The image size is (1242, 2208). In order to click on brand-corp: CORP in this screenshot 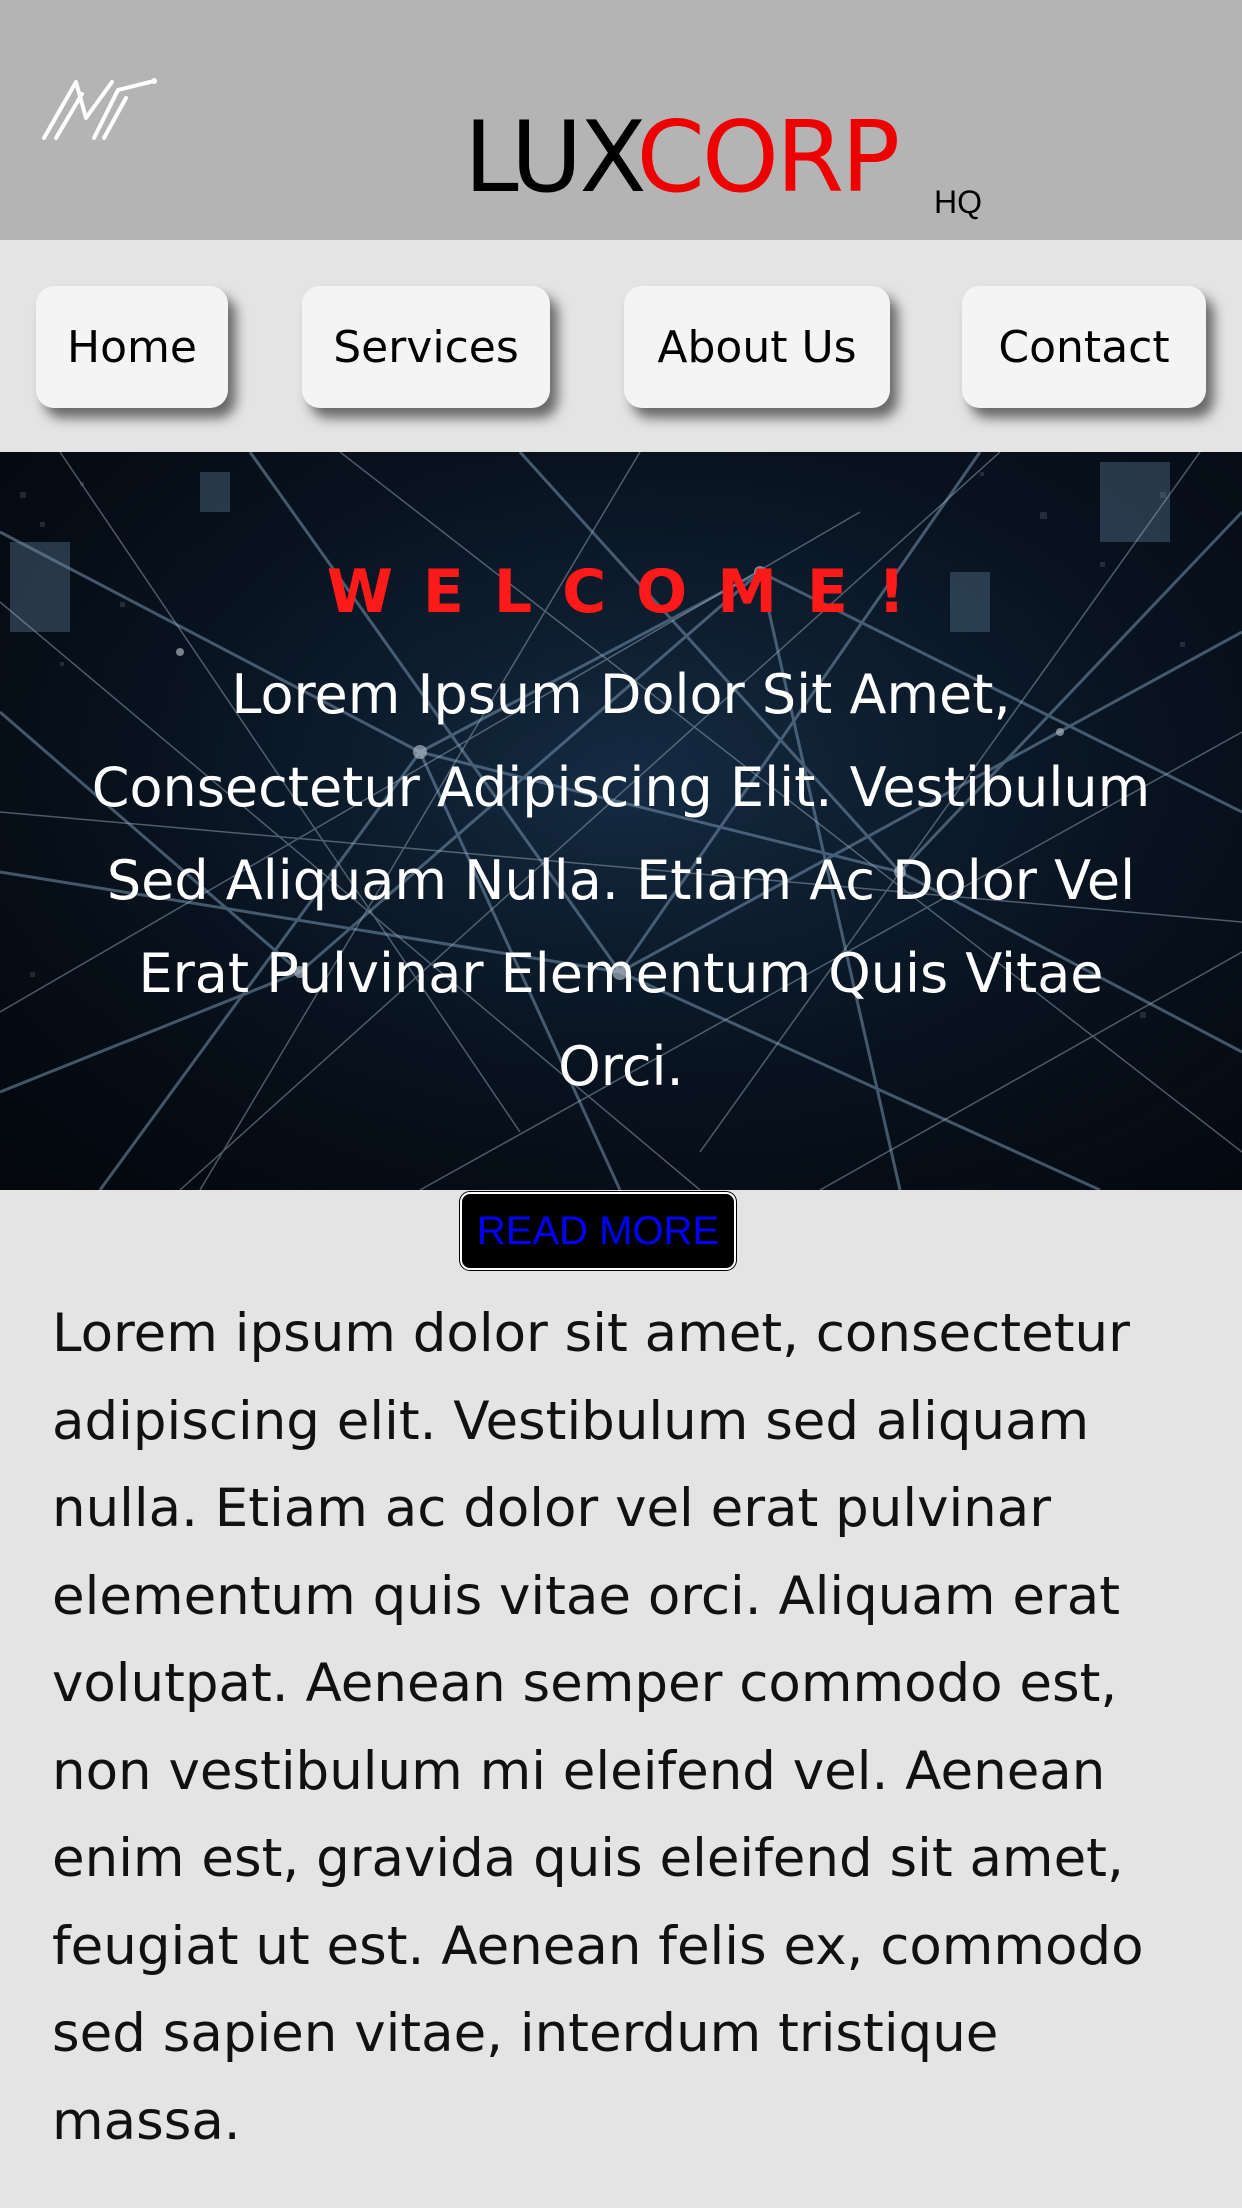, I will do `click(768, 158)`.